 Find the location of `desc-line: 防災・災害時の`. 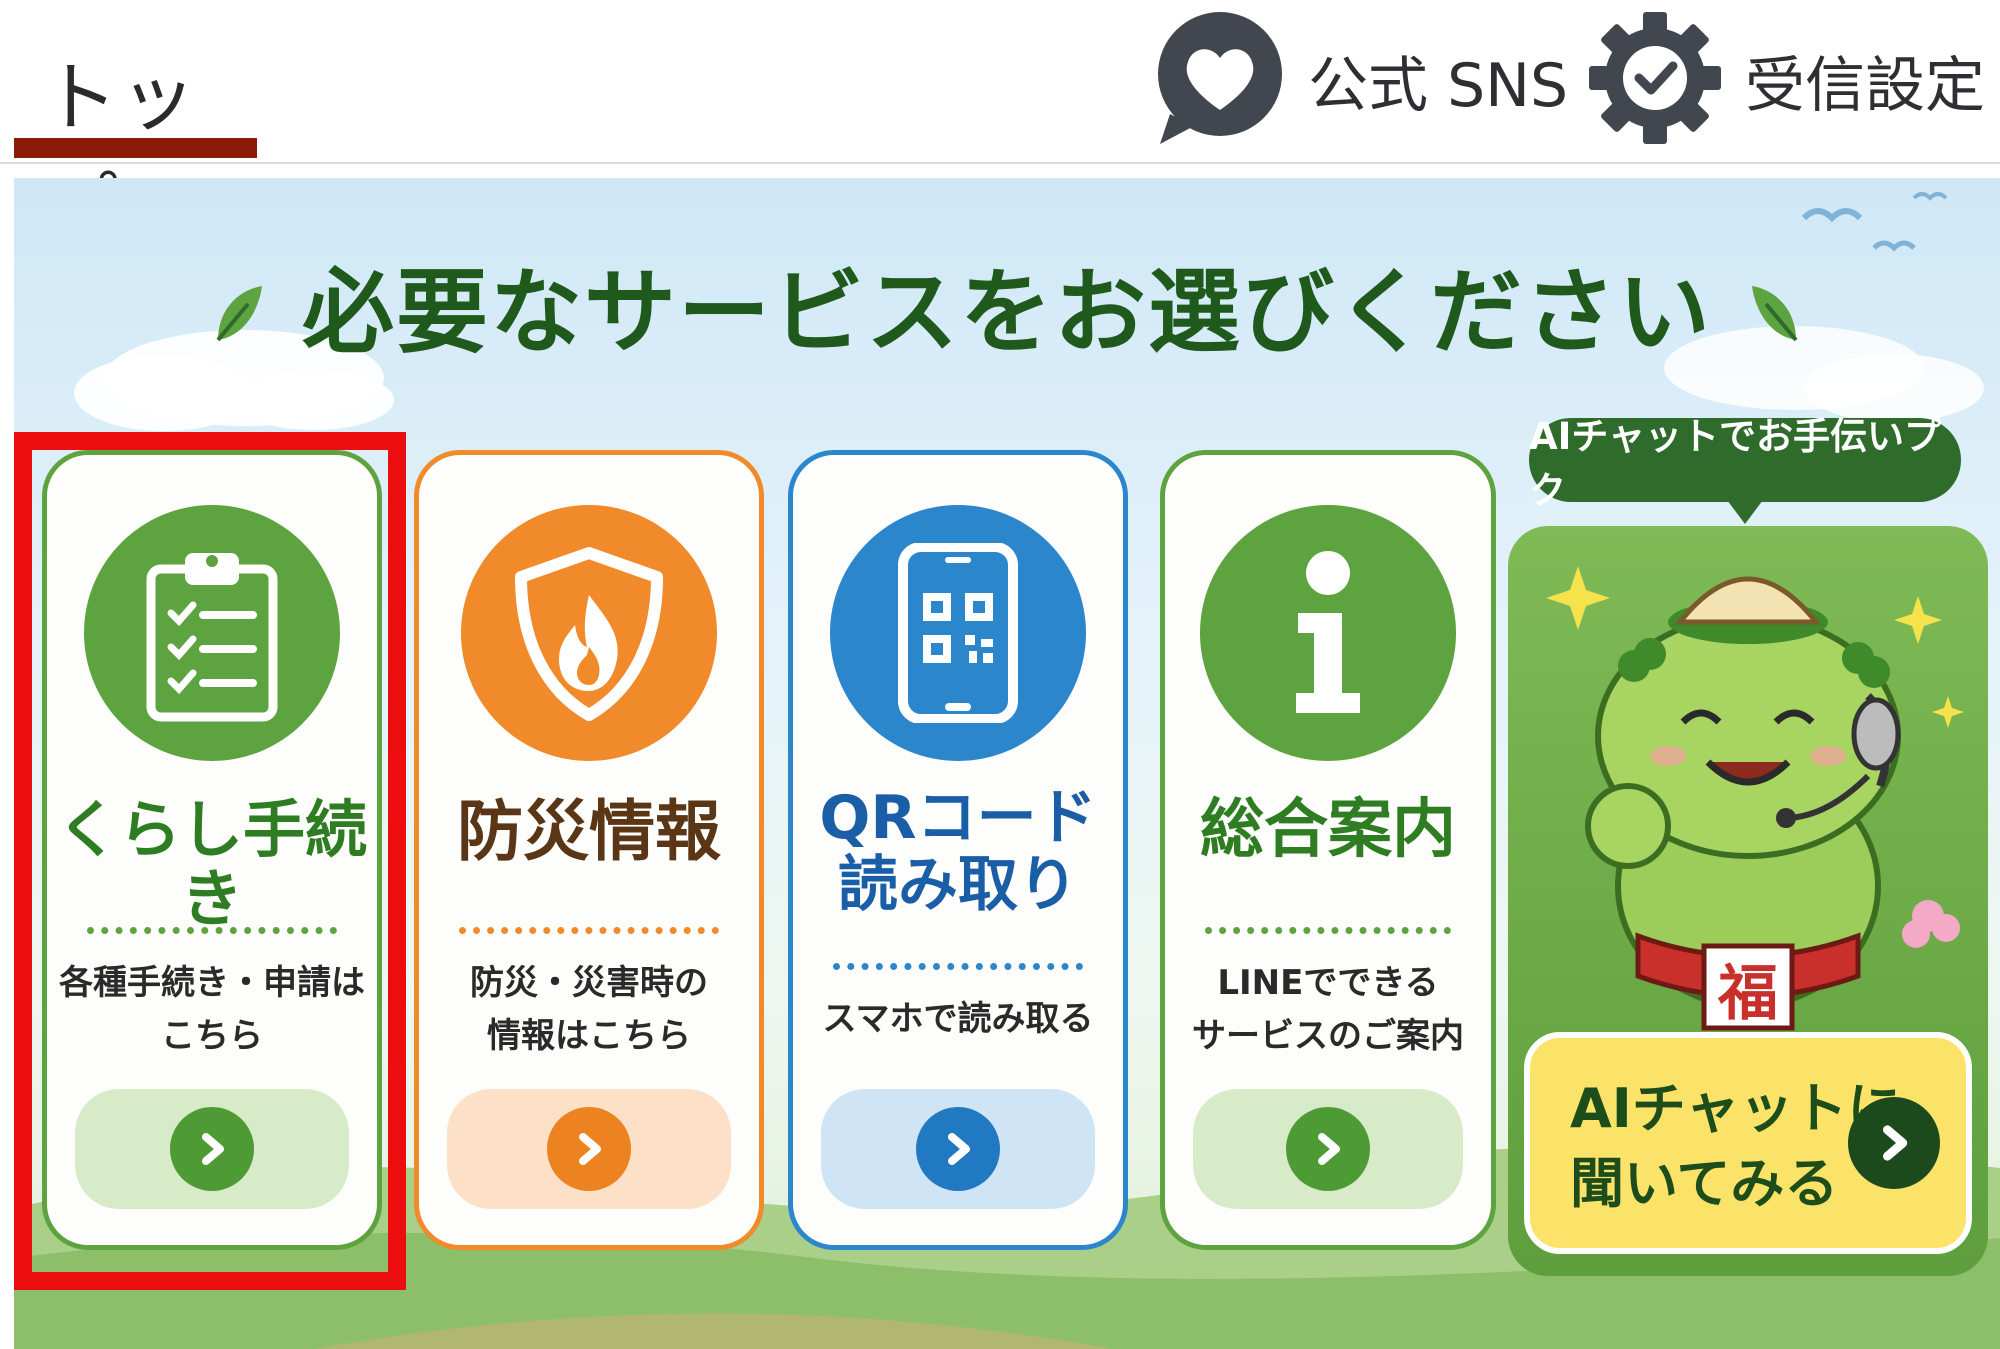

desc-line: 防災・災害時の is located at coordinates (589, 983).